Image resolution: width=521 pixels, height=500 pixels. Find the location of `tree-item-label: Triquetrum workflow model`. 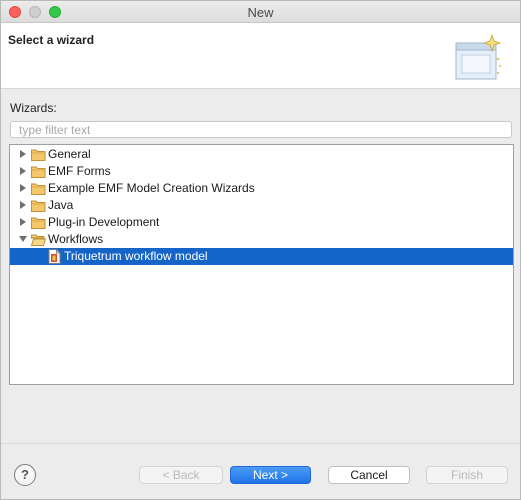

tree-item-label: Triquetrum workflow model is located at coordinates (136, 256).